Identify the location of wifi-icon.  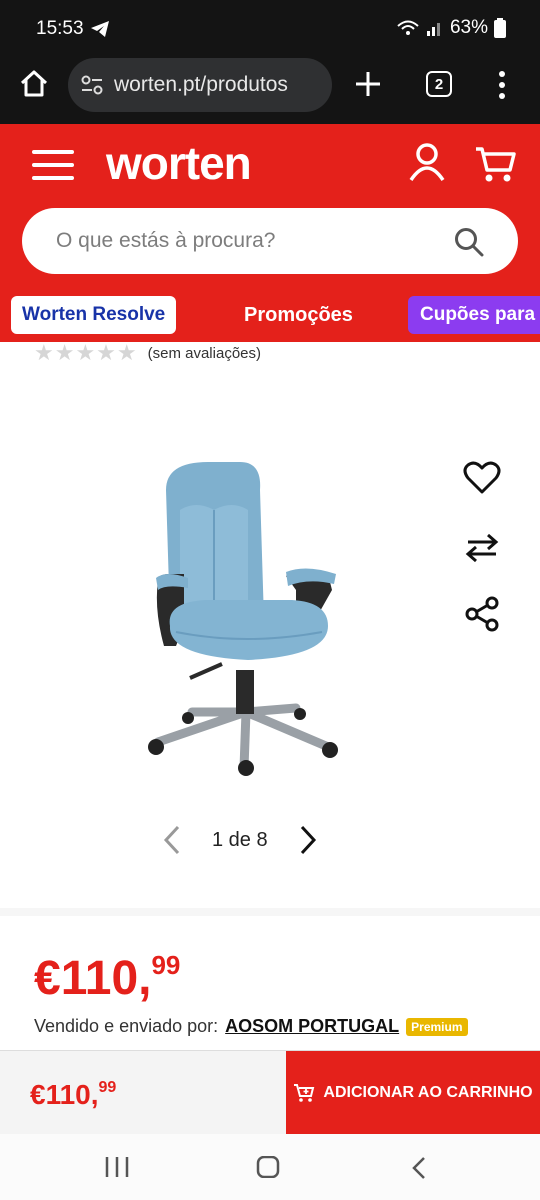
(408, 27).